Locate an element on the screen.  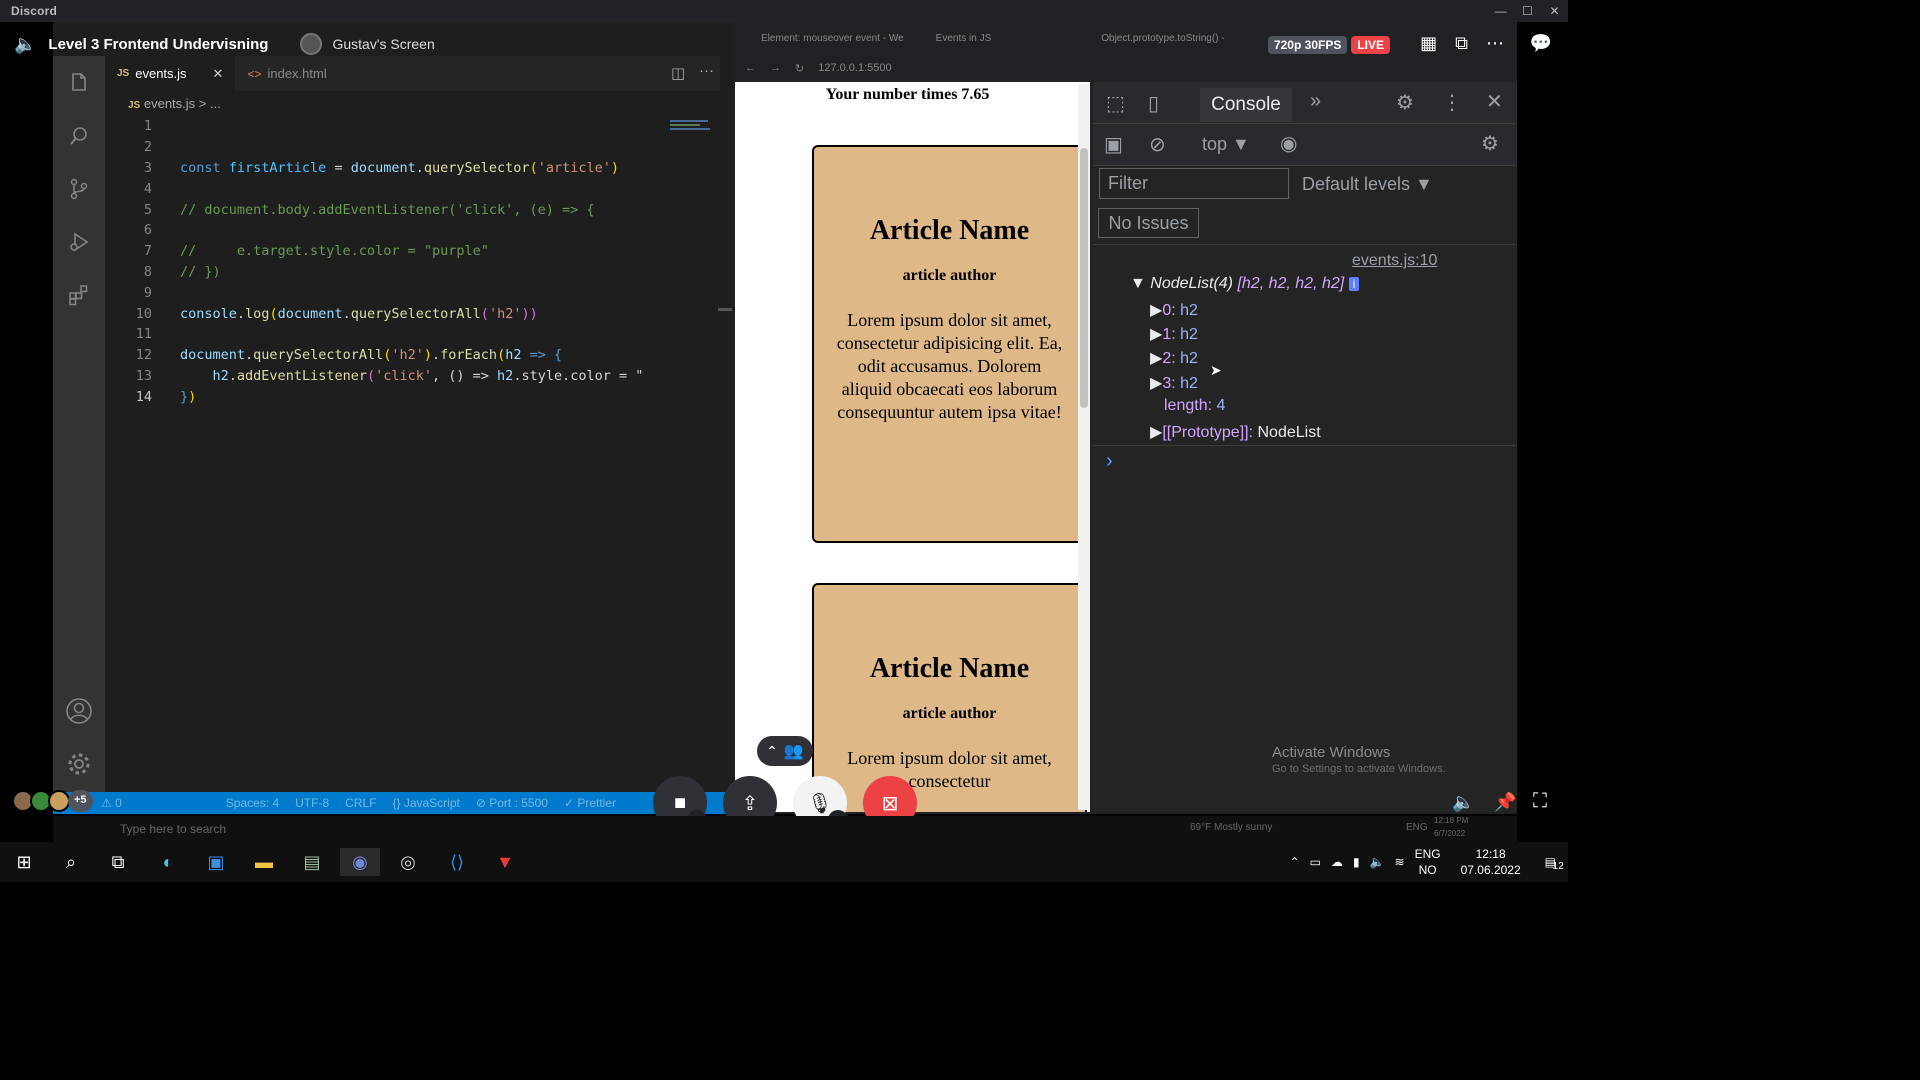
popout-icon: ⧉ is located at coordinates (1461, 43).